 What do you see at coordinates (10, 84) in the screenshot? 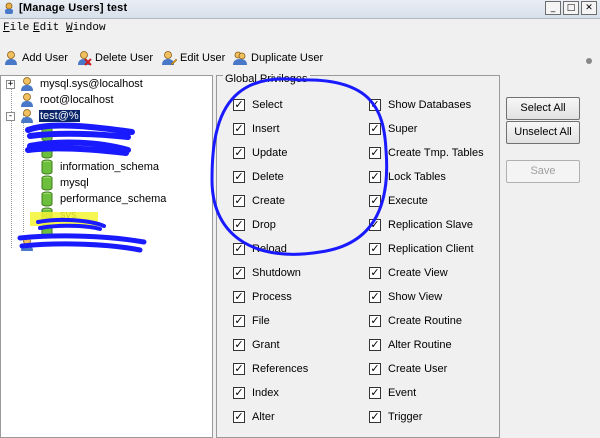
I see `expand-plus-icon: +` at bounding box center [10, 84].